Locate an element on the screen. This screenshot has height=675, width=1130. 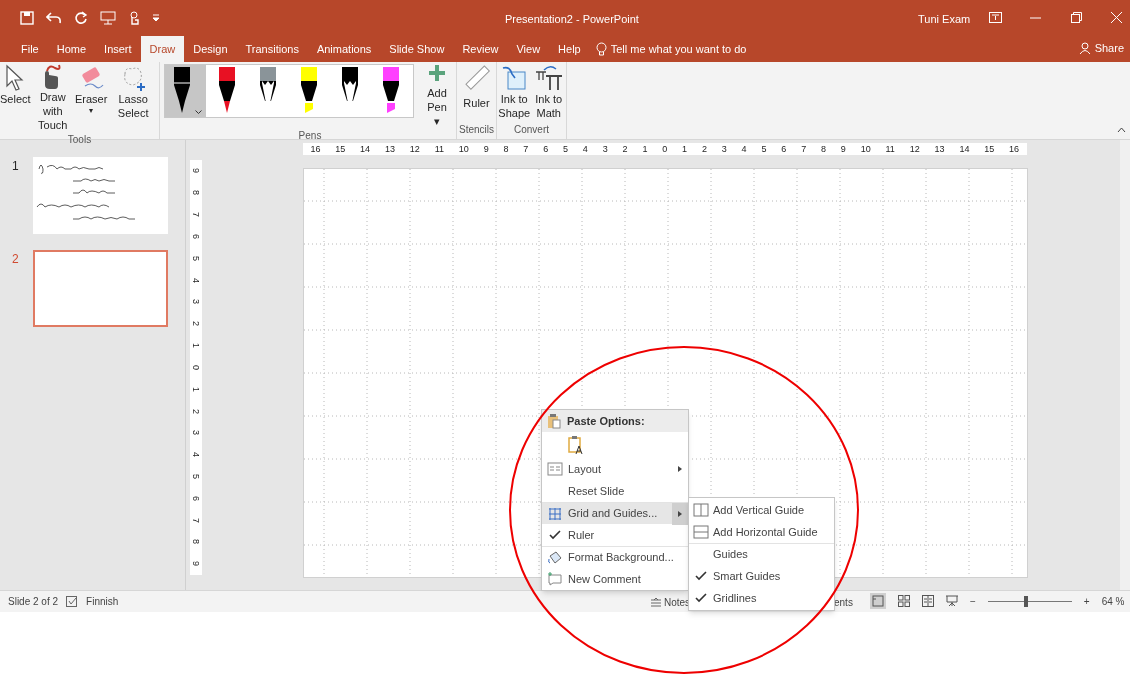
comments-button: ents is located at coordinates (843, 602).